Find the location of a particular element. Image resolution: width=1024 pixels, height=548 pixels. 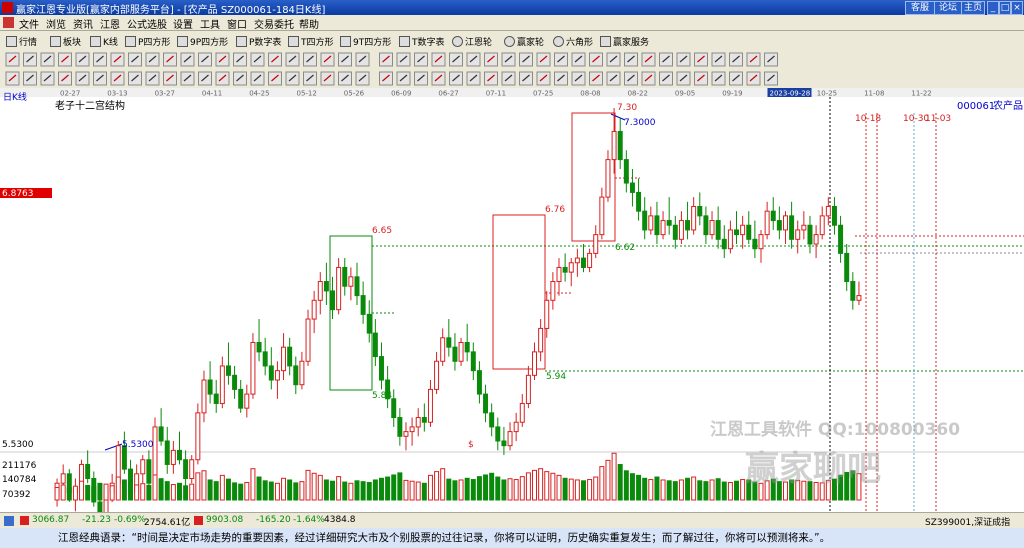

close-button: × is located at coordinates (1017, 8).